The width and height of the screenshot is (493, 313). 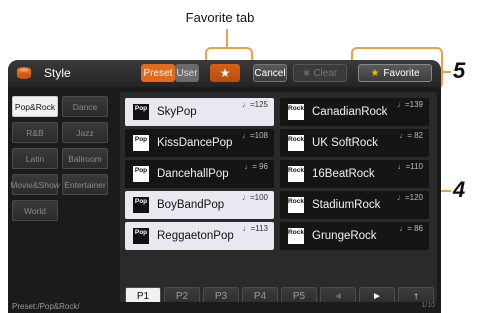 I want to click on style-item: Rock 16BeatRock ♩=110, so click(x=354, y=174).